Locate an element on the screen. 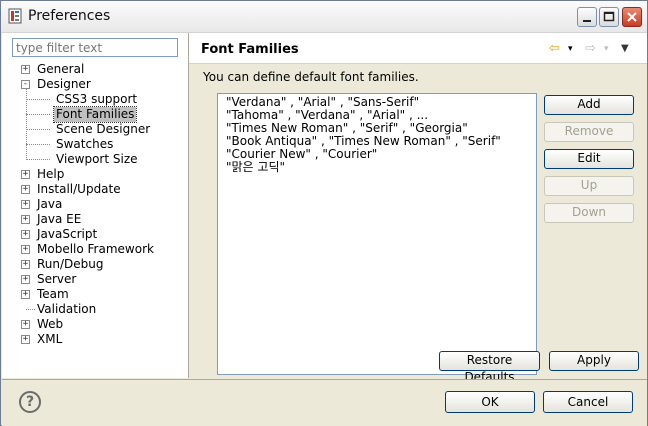 This screenshot has width=648, height=426. maximize-icon is located at coordinates (609, 16).